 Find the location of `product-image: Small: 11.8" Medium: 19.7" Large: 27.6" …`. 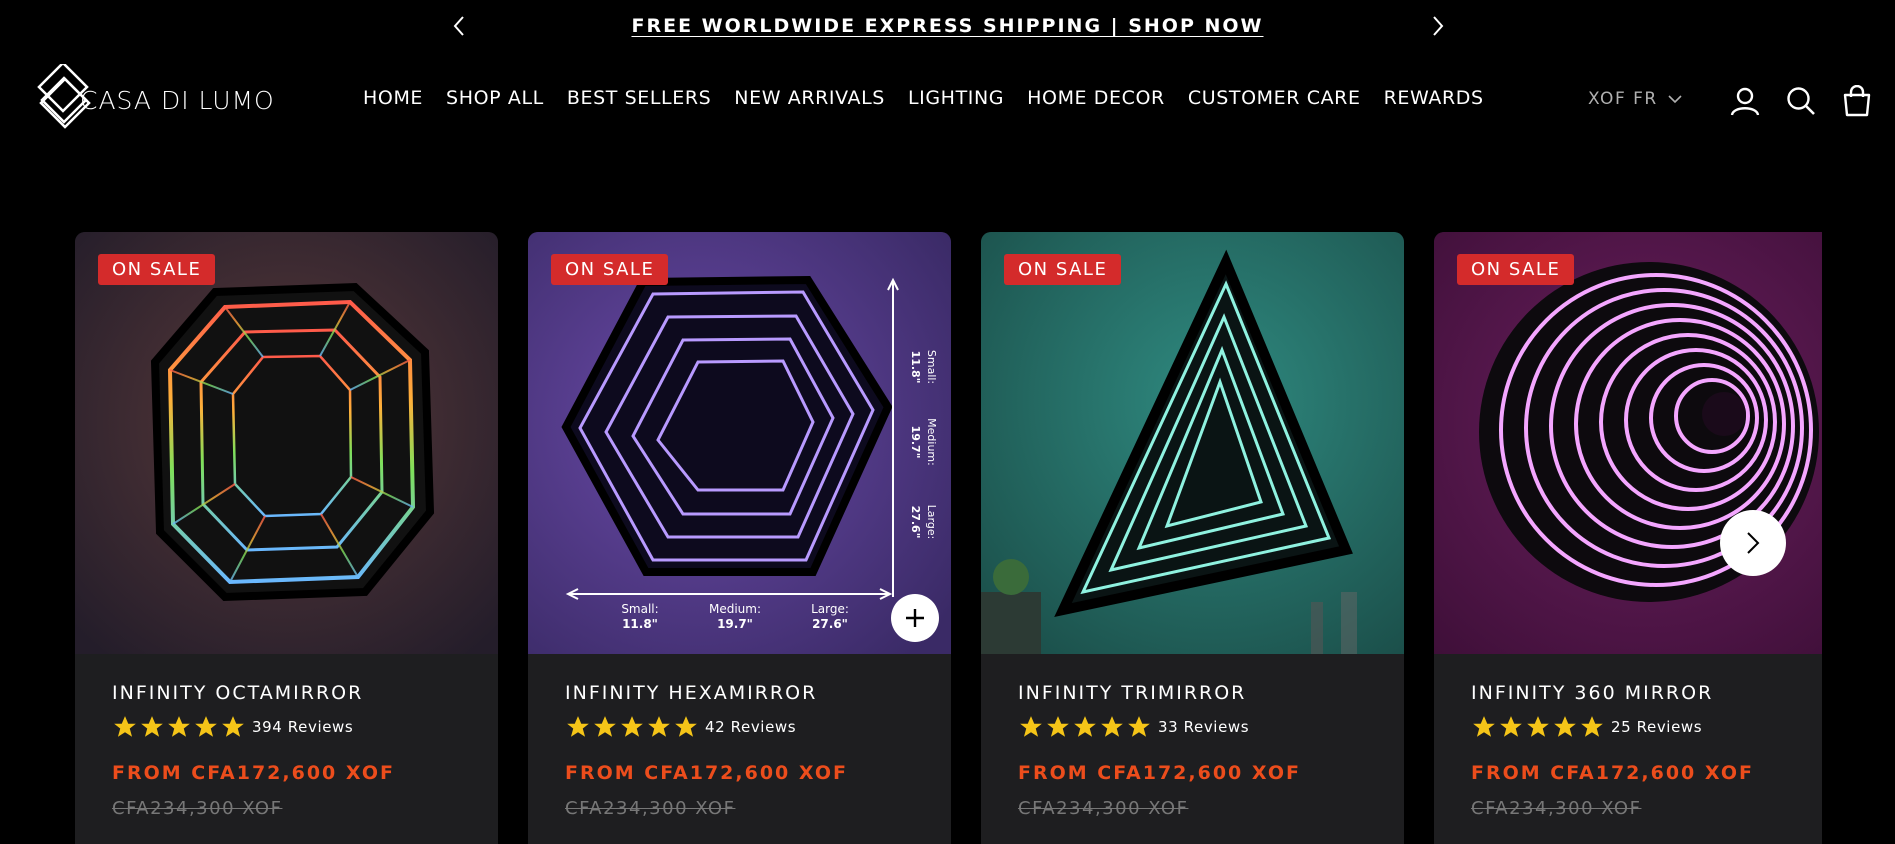

product-image: Small: 11.8" Medium: 19.7" Large: 27.6" … is located at coordinates (739, 443).